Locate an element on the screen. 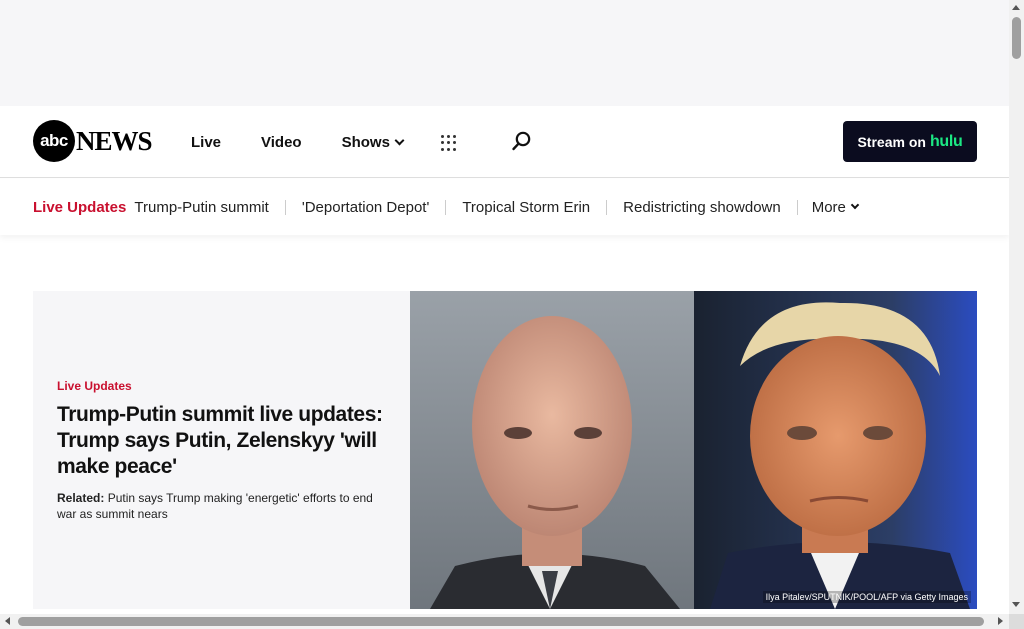 The width and height of the screenshot is (1024, 629). trending-item-deportation-depot: 'Deportation Depot' is located at coordinates (364, 207).